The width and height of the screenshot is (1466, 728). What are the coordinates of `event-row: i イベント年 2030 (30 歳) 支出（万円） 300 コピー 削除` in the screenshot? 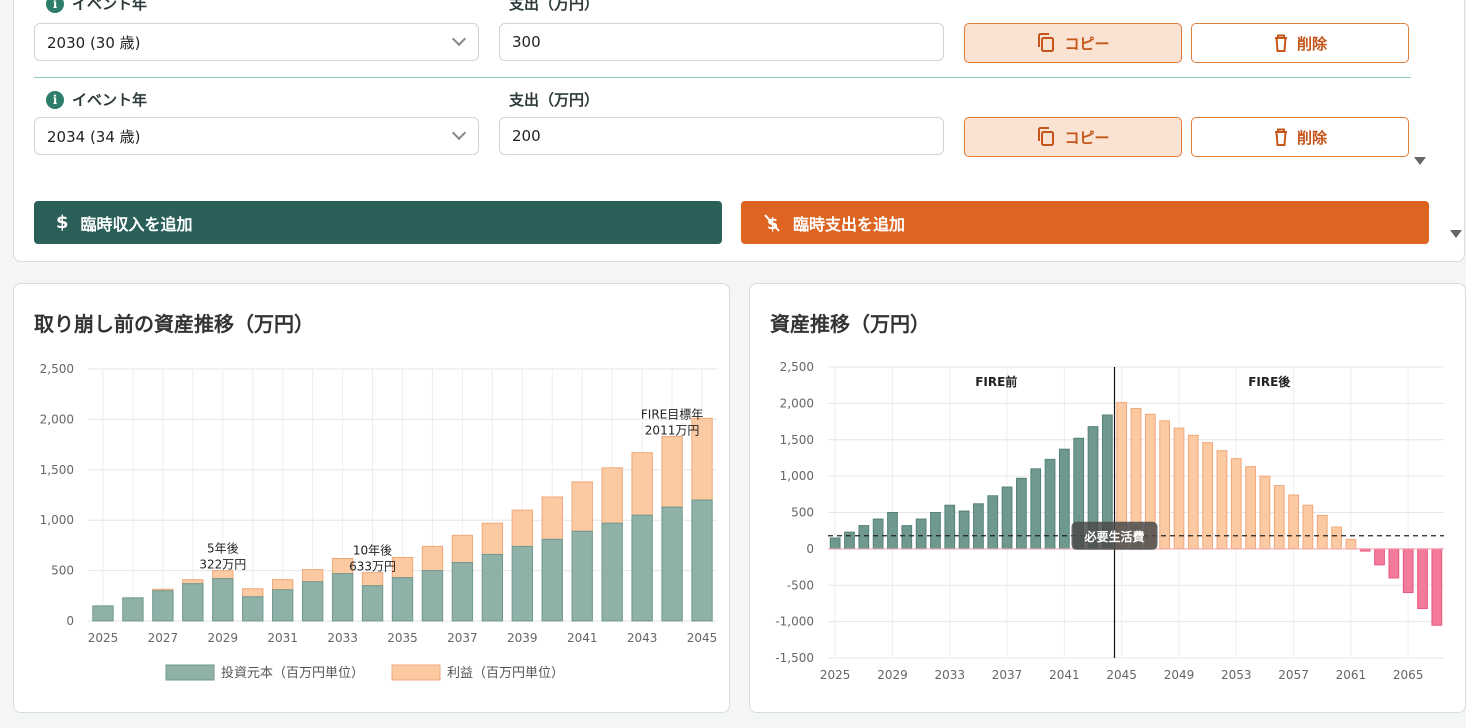 It's located at (731, 40).